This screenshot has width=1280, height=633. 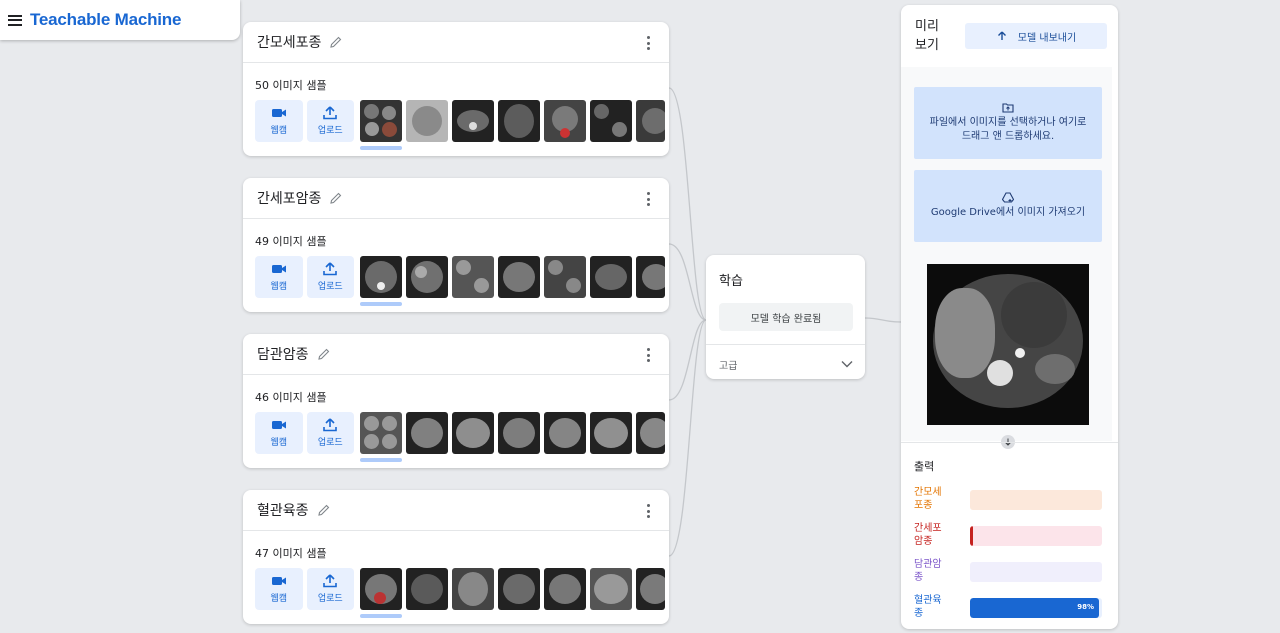 What do you see at coordinates (456, 245) in the screenshot?
I see `class-card: 간세포암종 49 이미지 샘플 웹캠 업로드` at bounding box center [456, 245].